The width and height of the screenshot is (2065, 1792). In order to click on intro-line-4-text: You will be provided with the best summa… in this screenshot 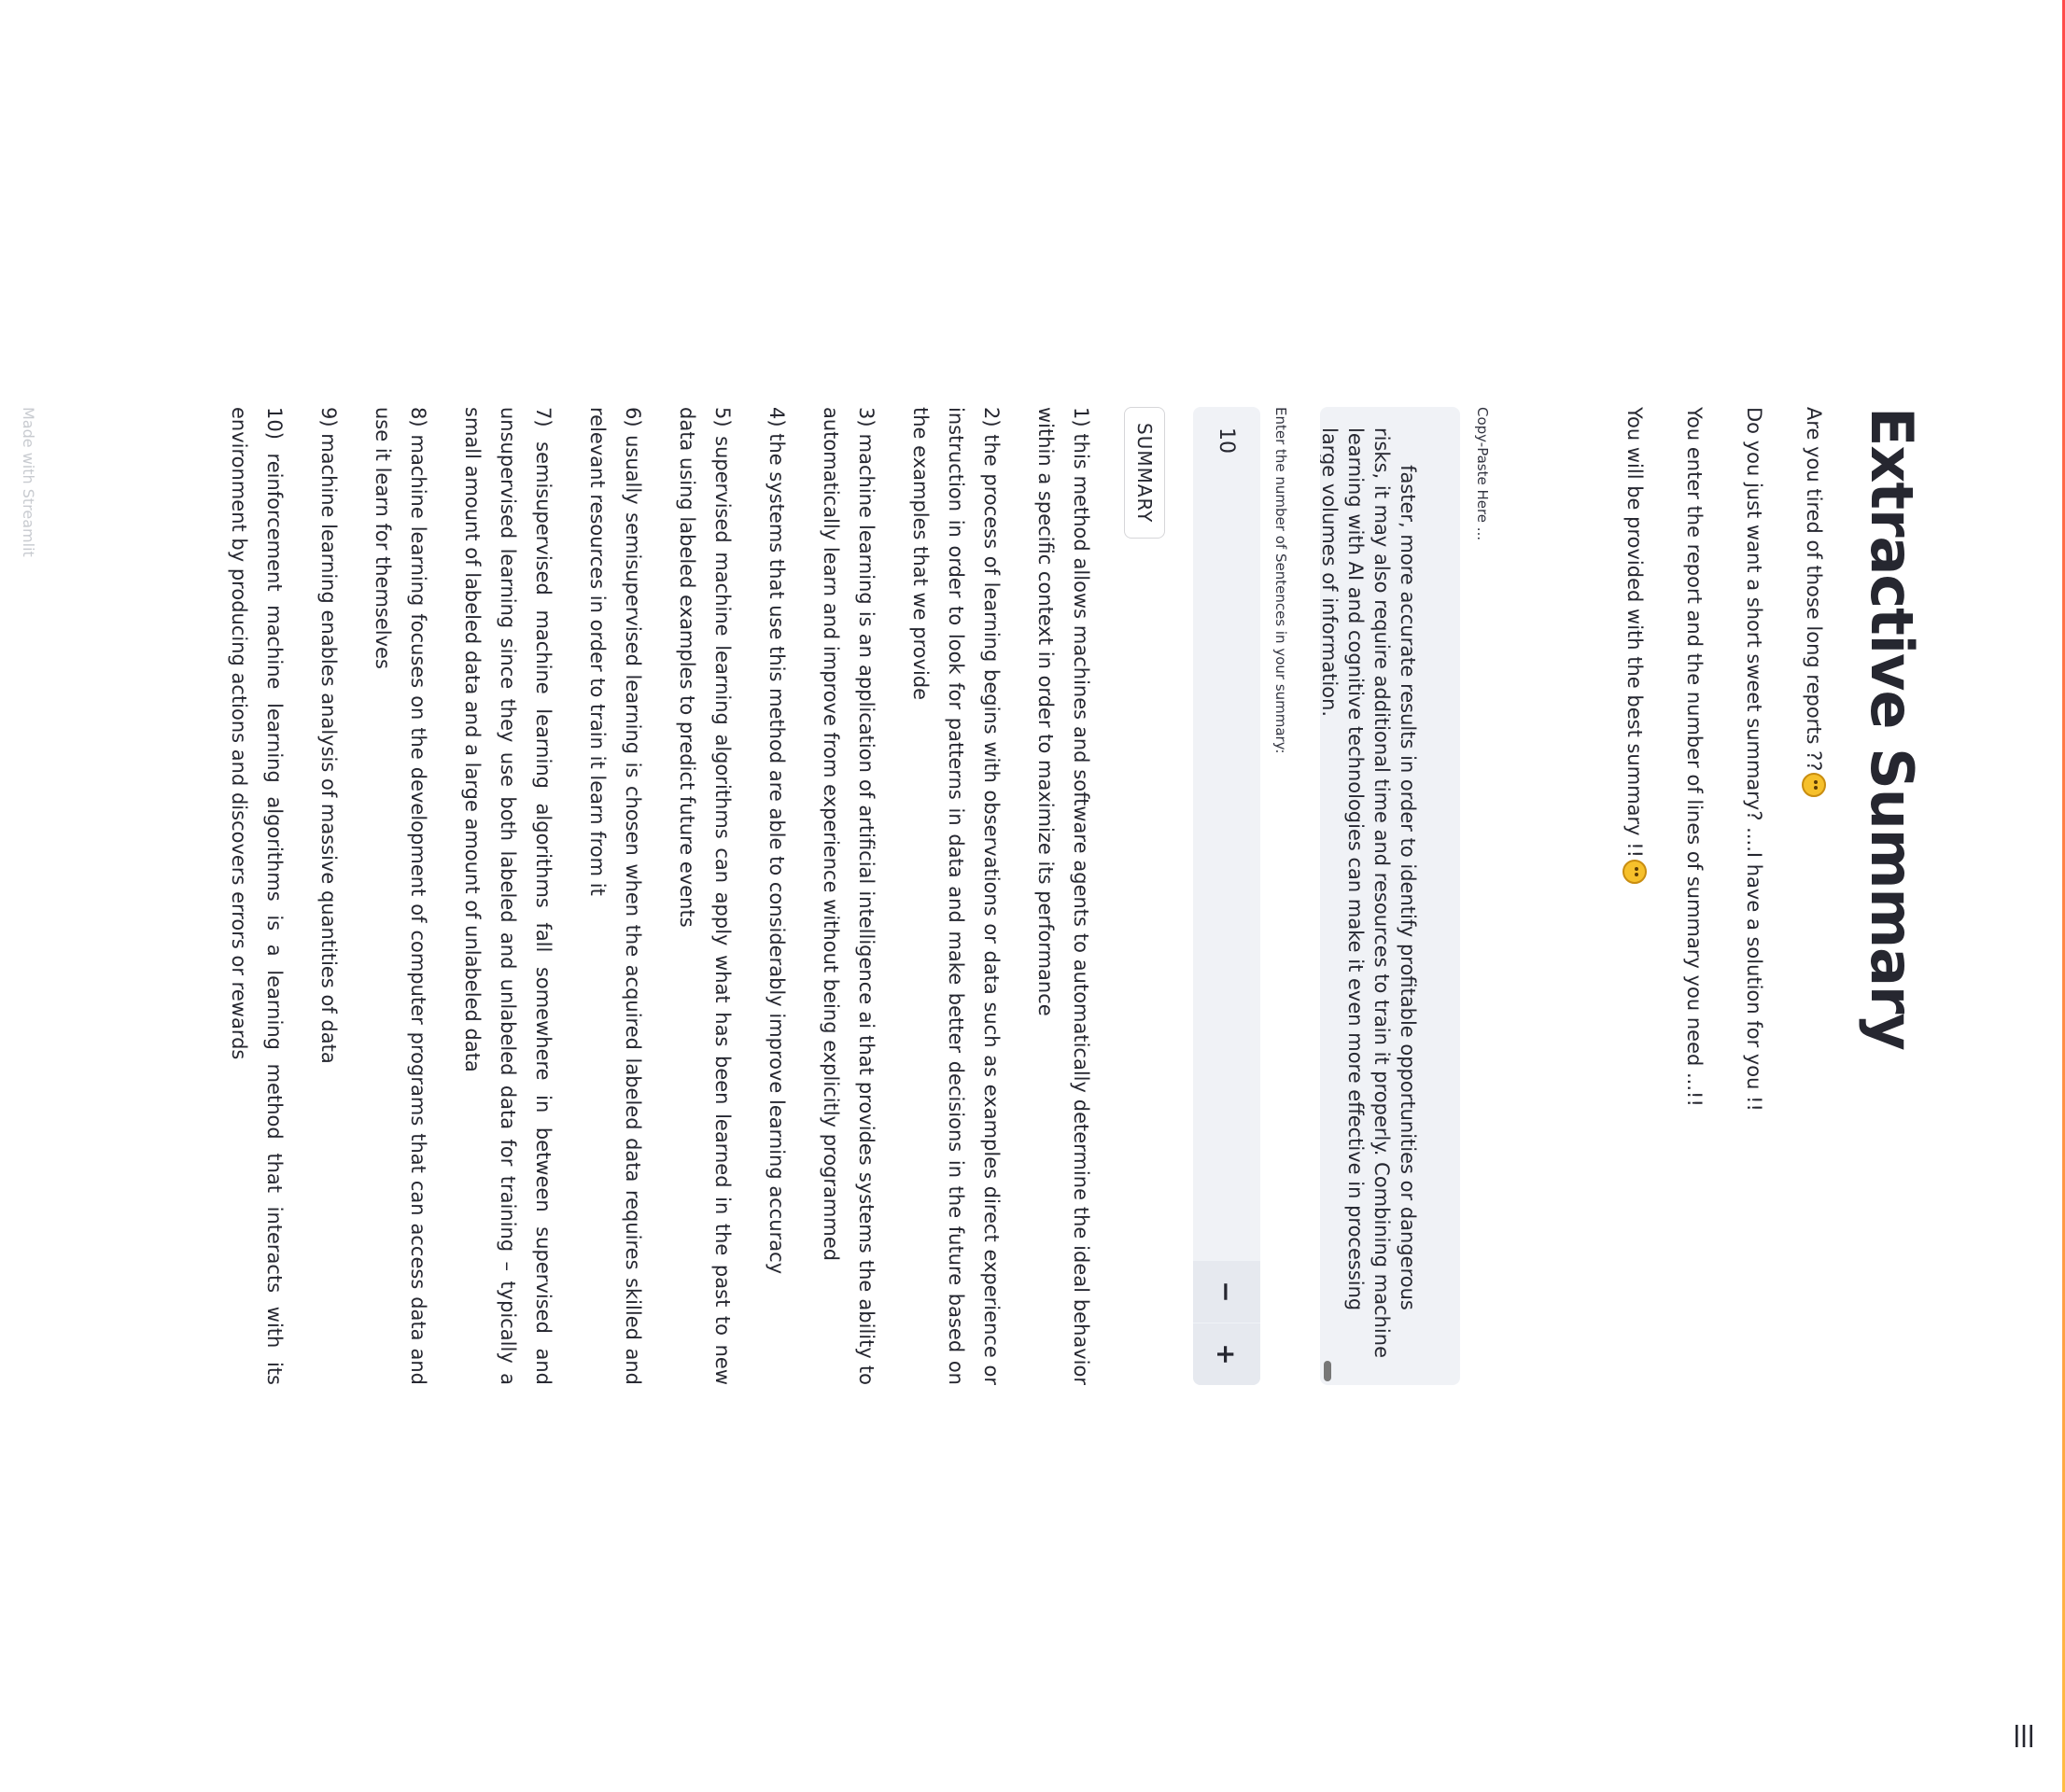, I will do `click(1634, 633)`.